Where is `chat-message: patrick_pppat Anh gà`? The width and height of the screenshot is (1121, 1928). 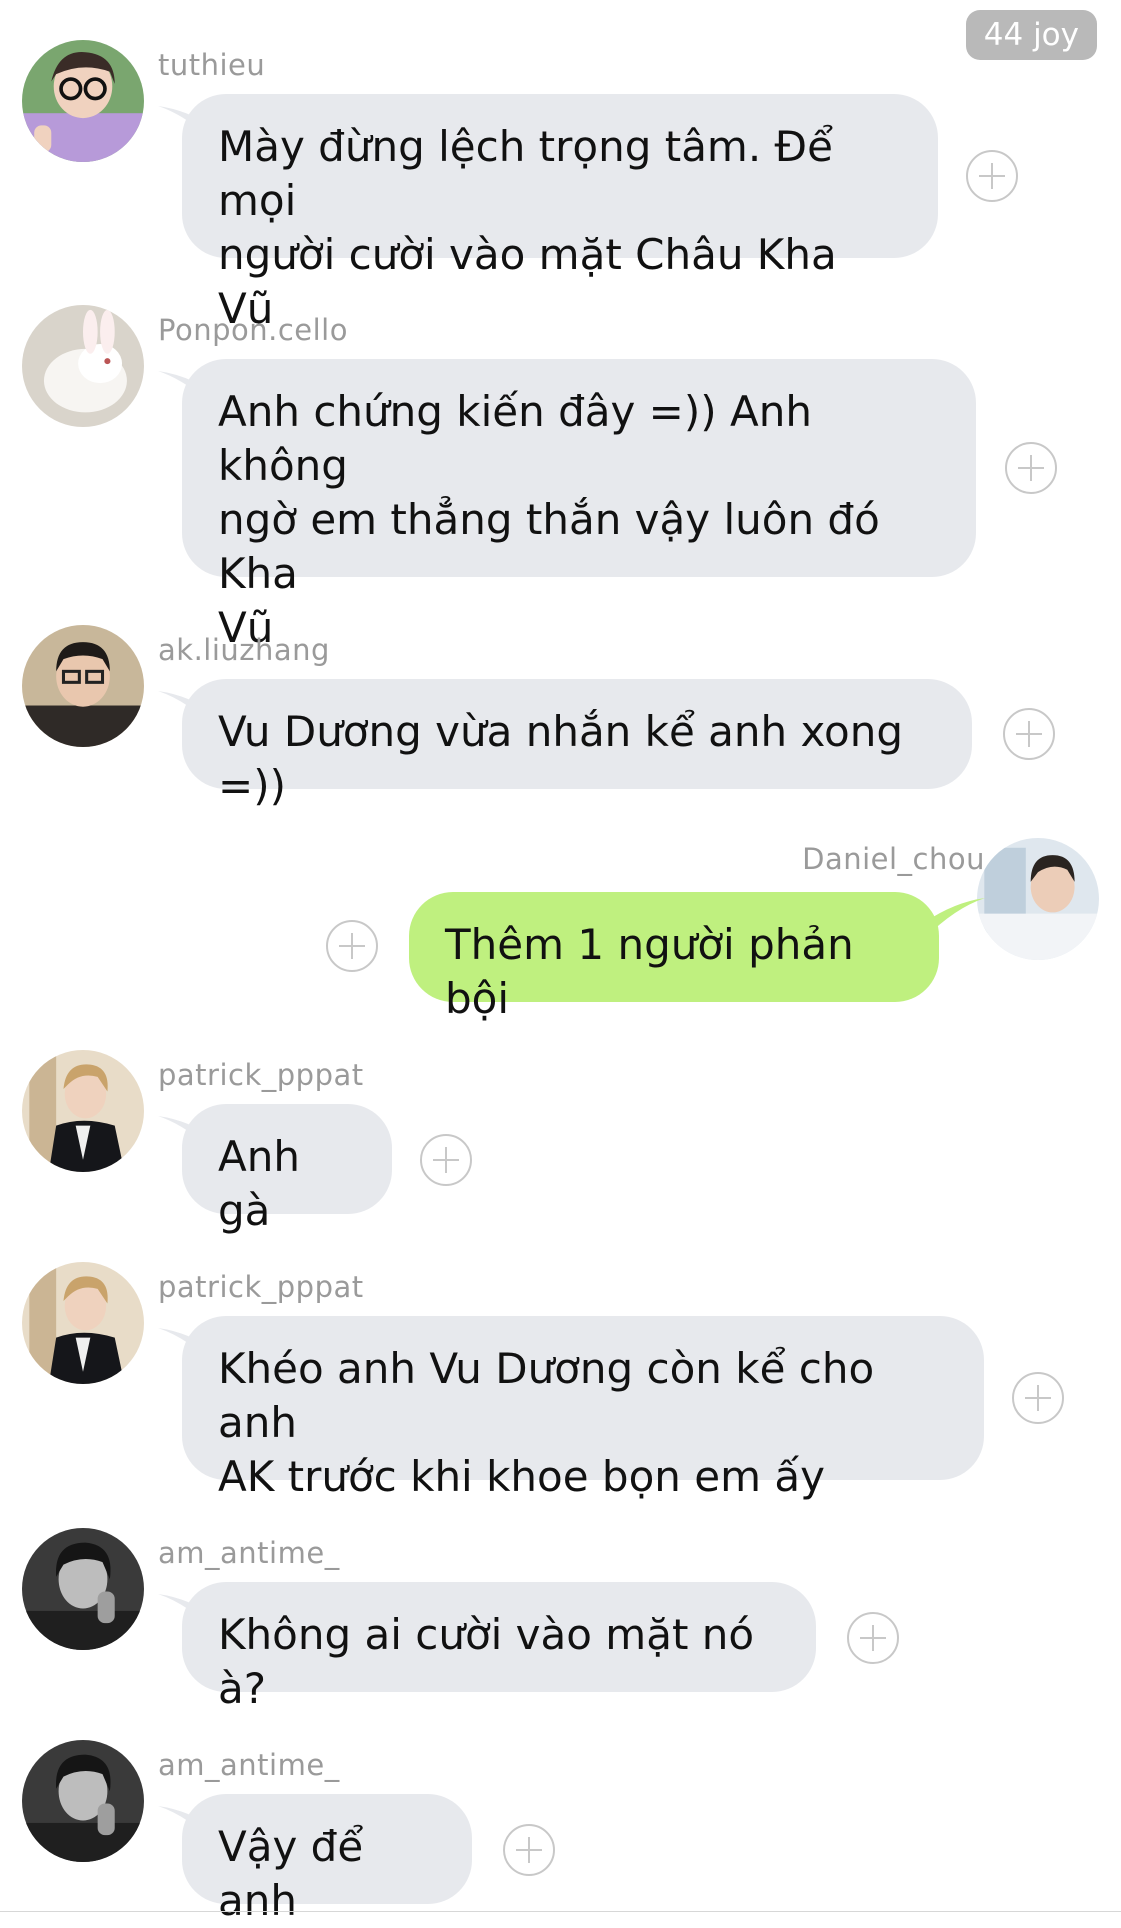 chat-message: patrick_pppat Anh gà is located at coordinates (560, 1142).